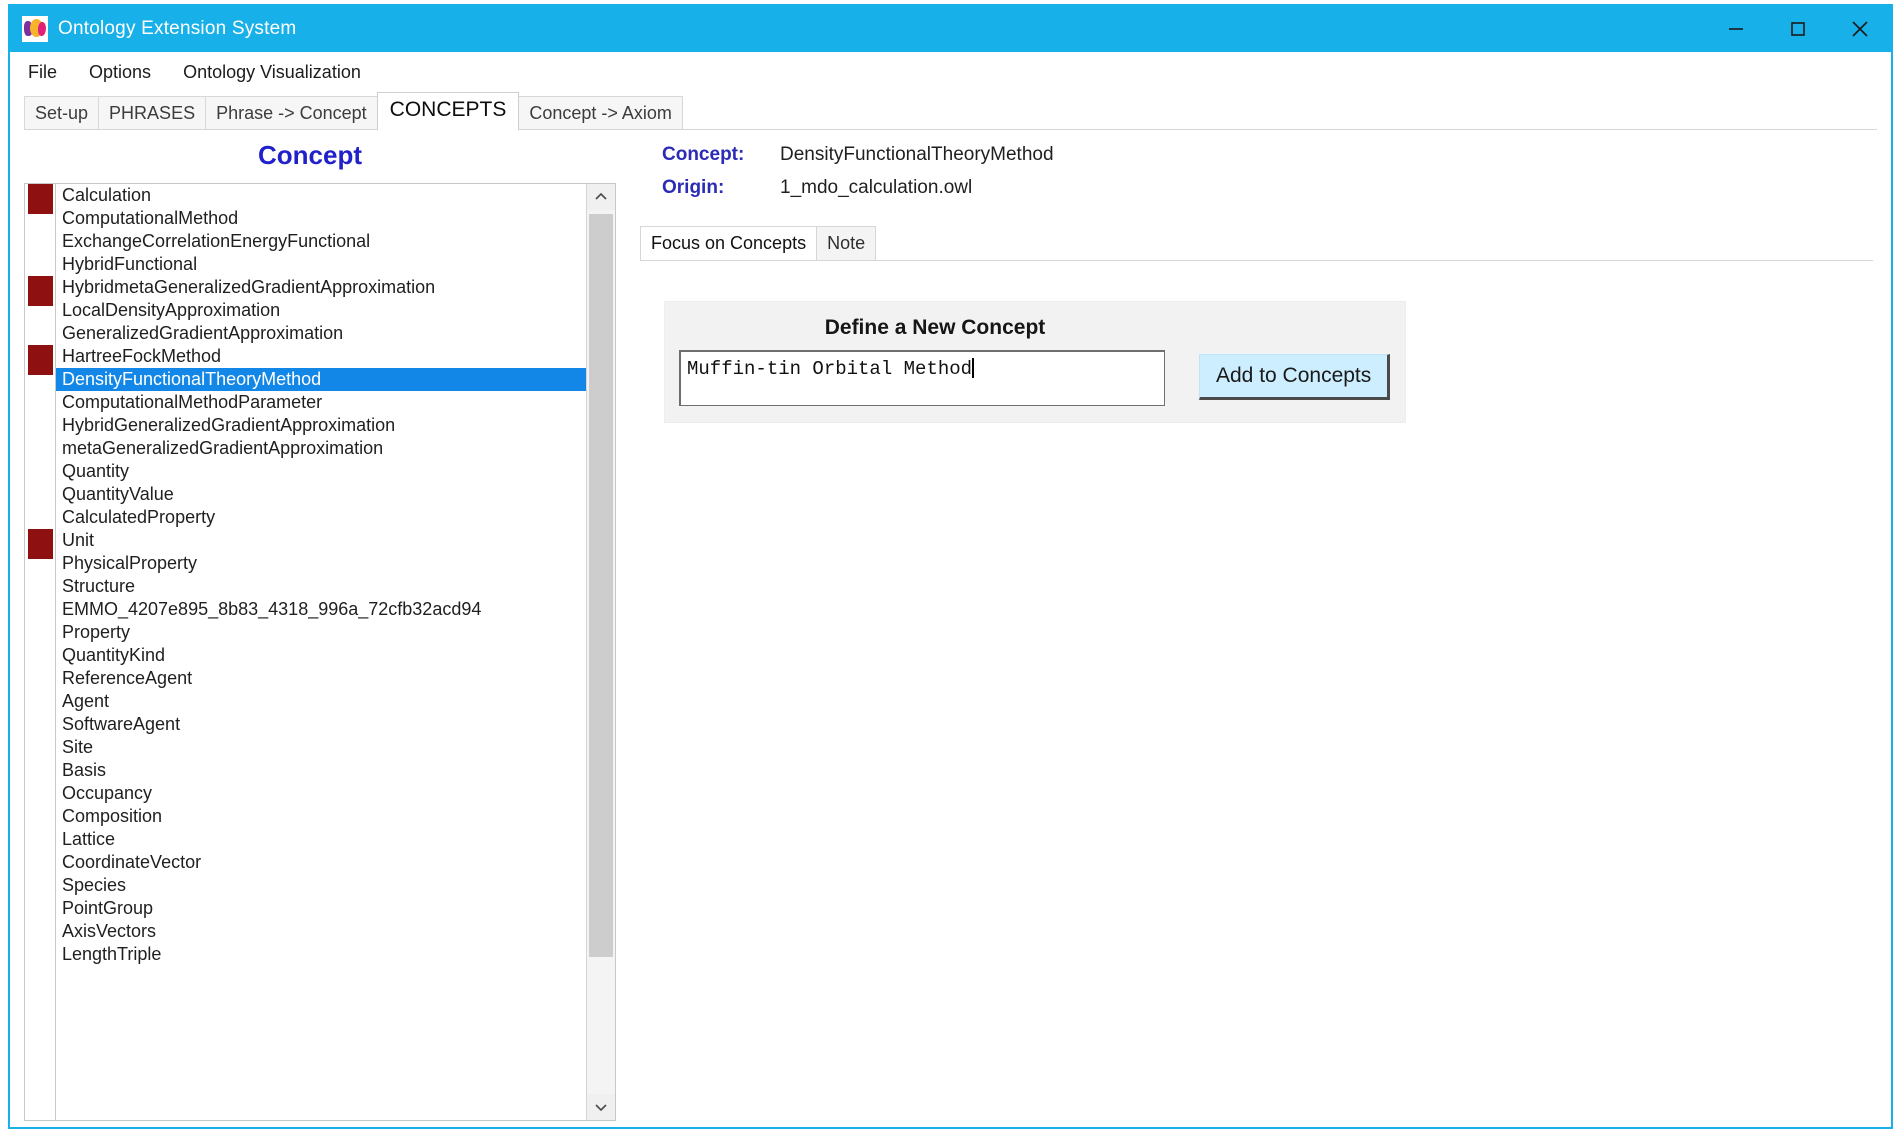 The image size is (1901, 1135). I want to click on list-item: QuantityValue, so click(321, 494).